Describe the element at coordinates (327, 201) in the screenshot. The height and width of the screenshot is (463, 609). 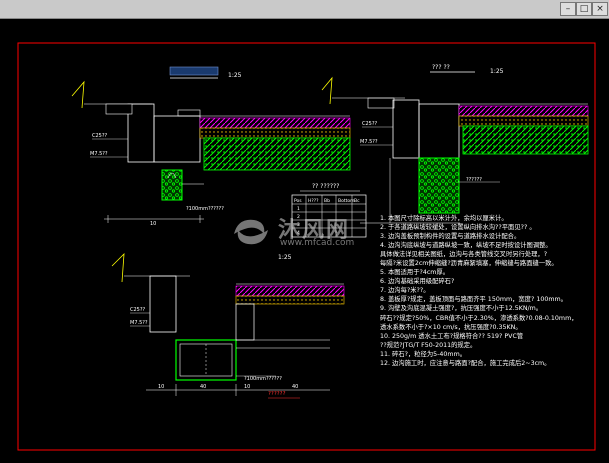
I see `table-header-2: Bb` at that location.